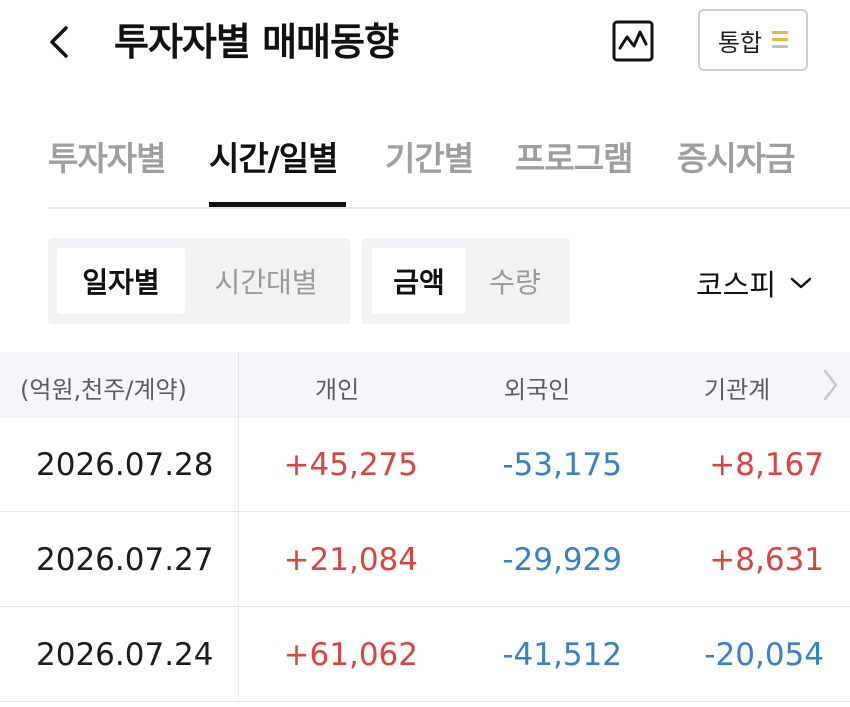 This screenshot has width=850, height=707. Describe the element at coordinates (337, 390) in the screenshot. I see `individual-header: 개인` at that location.